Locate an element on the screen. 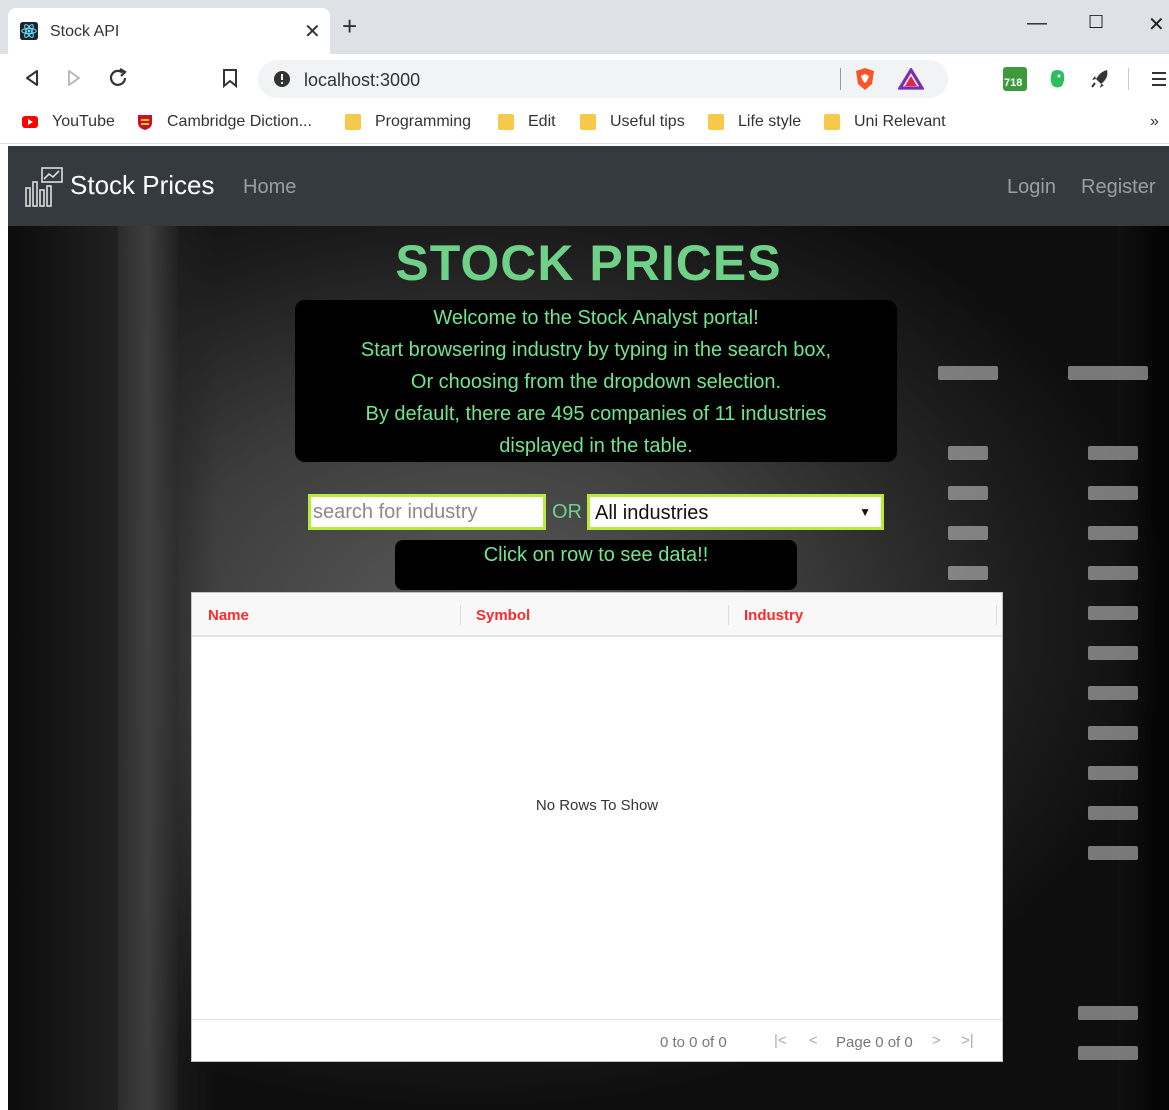  welcome-line: Welcome to the Stock Analyst portal! is located at coordinates (596, 318).